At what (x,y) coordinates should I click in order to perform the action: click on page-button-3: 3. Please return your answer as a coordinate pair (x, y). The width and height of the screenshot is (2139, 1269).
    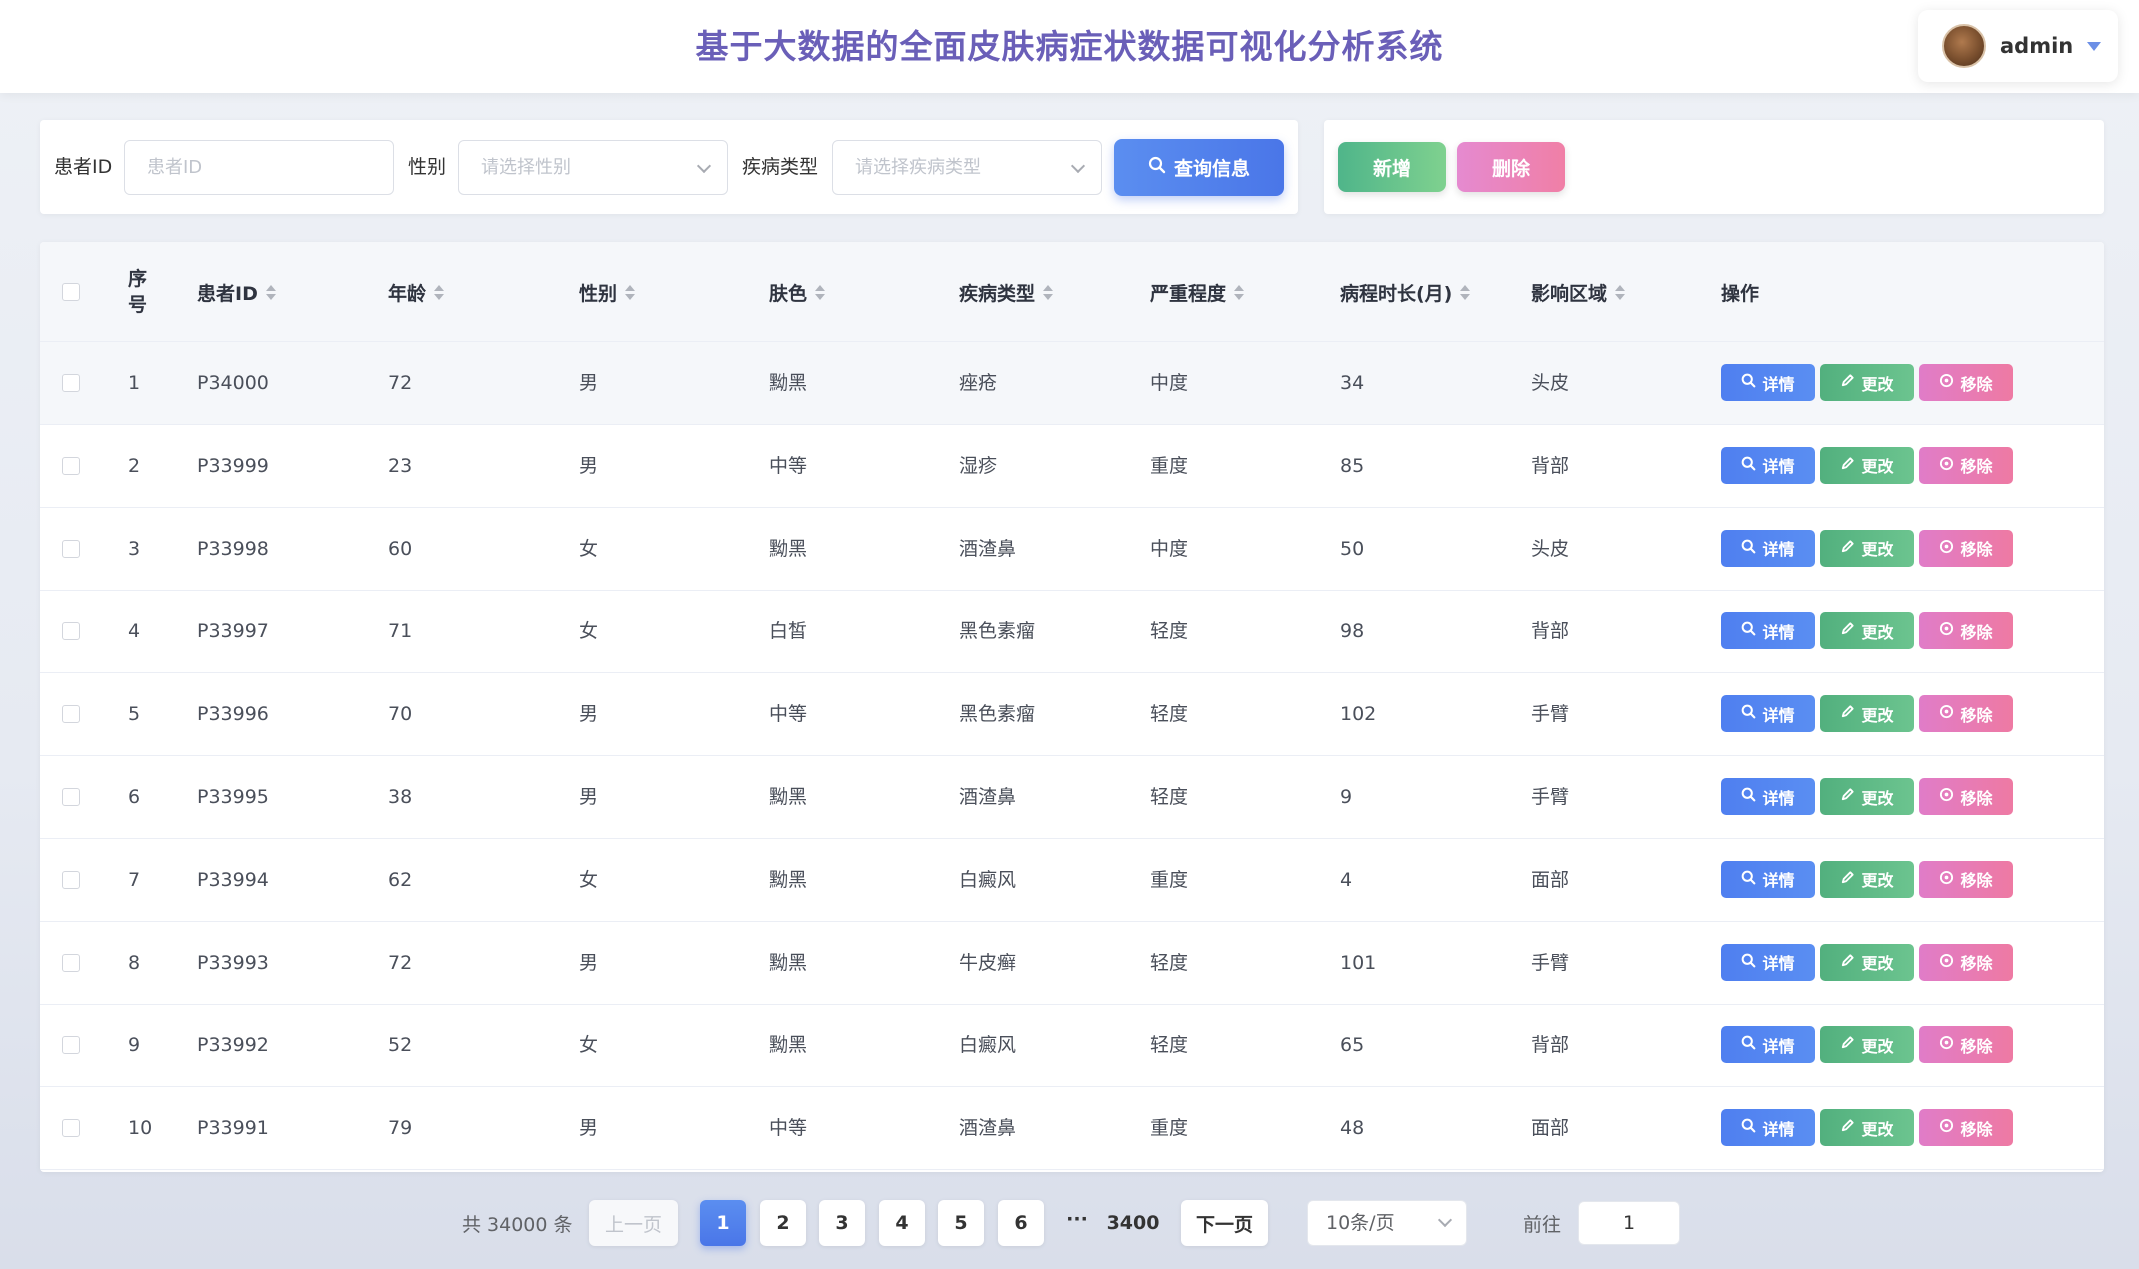
    Looking at the image, I should click on (842, 1223).